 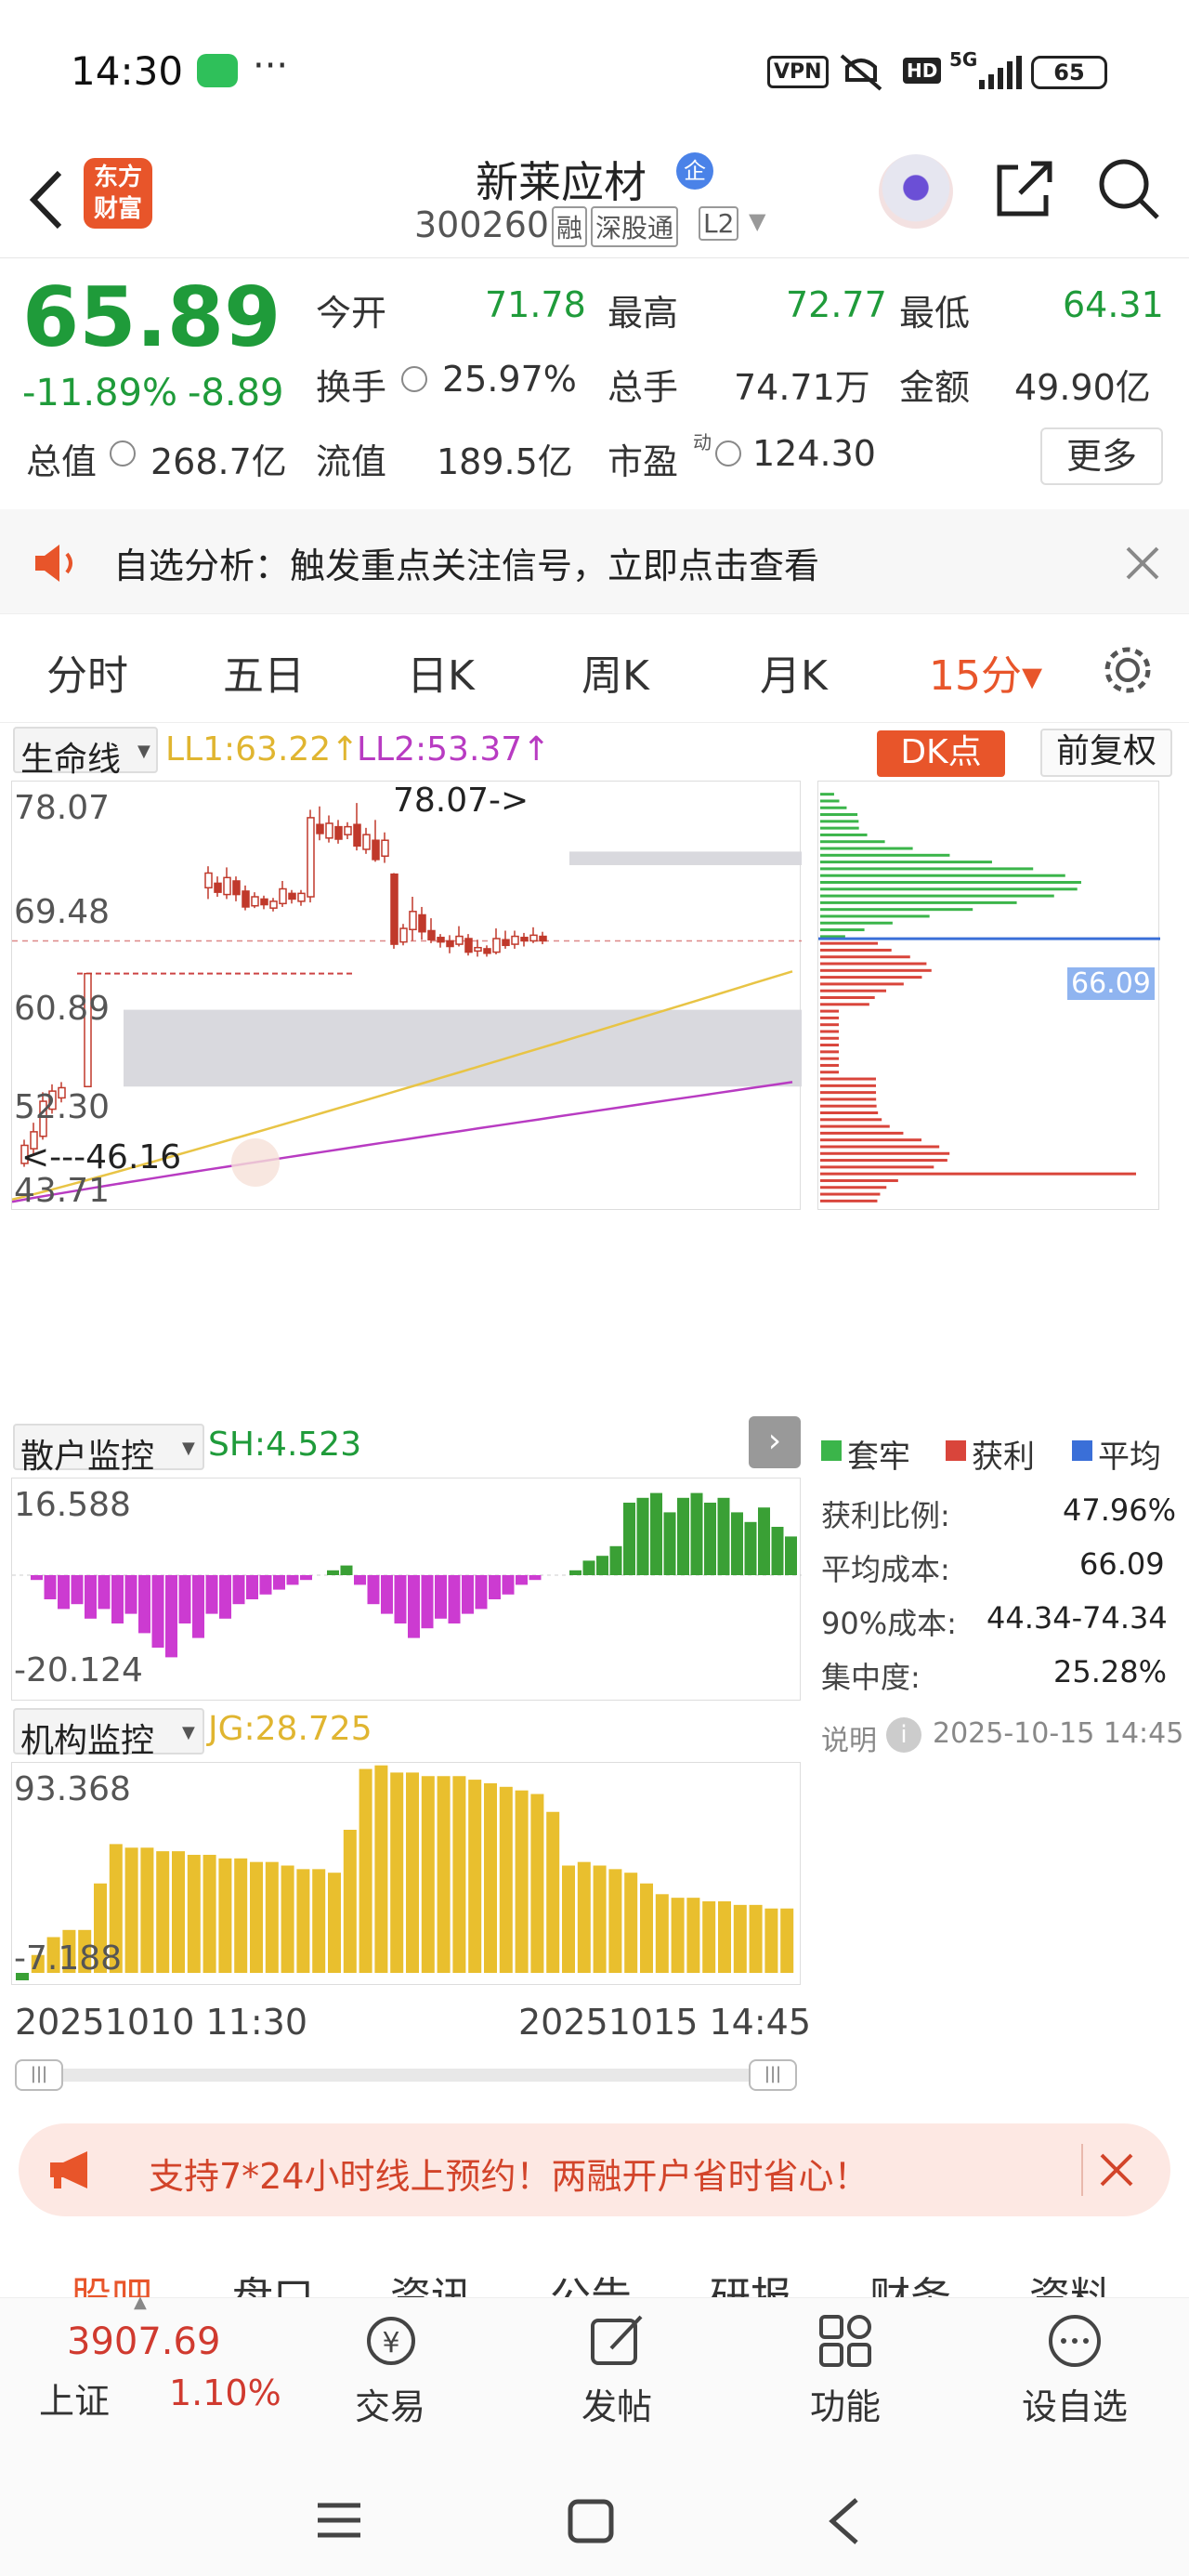 What do you see at coordinates (941, 753) in the screenshot?
I see `dk-point-button: DK点` at bounding box center [941, 753].